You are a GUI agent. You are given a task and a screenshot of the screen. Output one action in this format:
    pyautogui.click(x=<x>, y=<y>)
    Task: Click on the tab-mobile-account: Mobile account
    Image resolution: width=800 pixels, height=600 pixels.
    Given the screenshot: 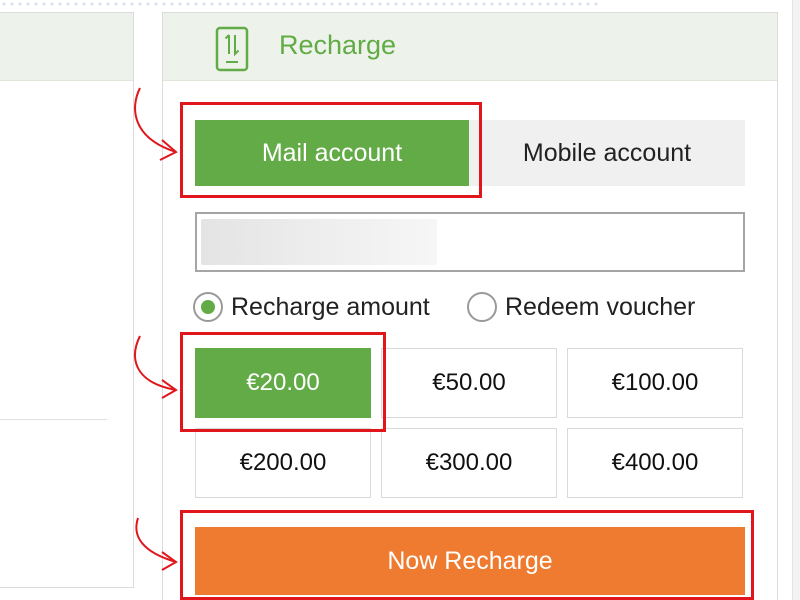 What is the action you would take?
    pyautogui.click(x=607, y=153)
    